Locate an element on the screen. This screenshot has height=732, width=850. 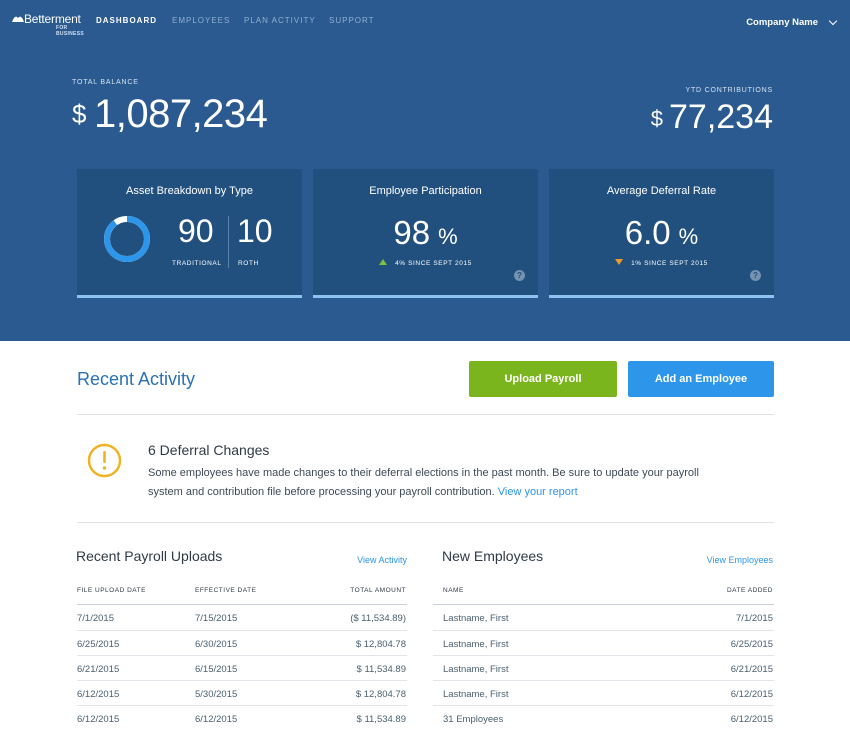
table-row: Lastname, First 6/21/2015 is located at coordinates (603, 667).